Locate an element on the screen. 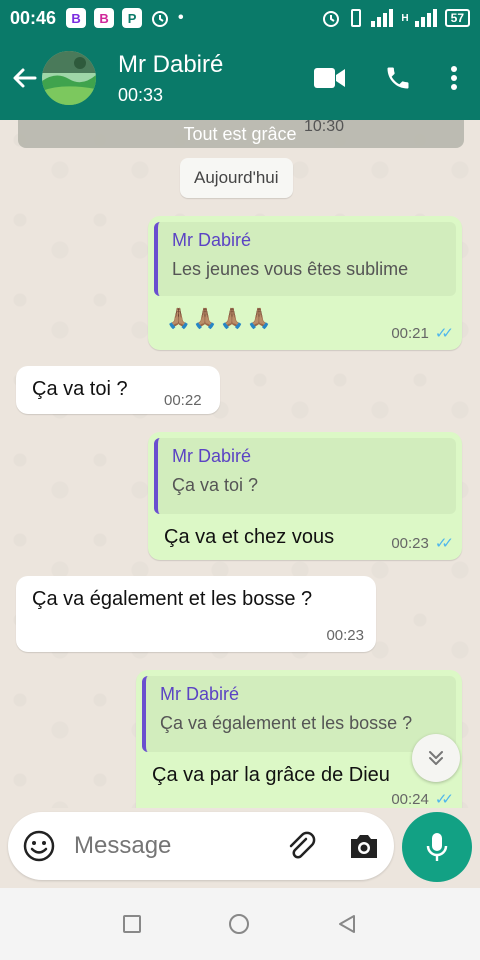 This screenshot has height=960, width=480. message-meta: 00:24 ✓✓ is located at coordinates (422, 799).